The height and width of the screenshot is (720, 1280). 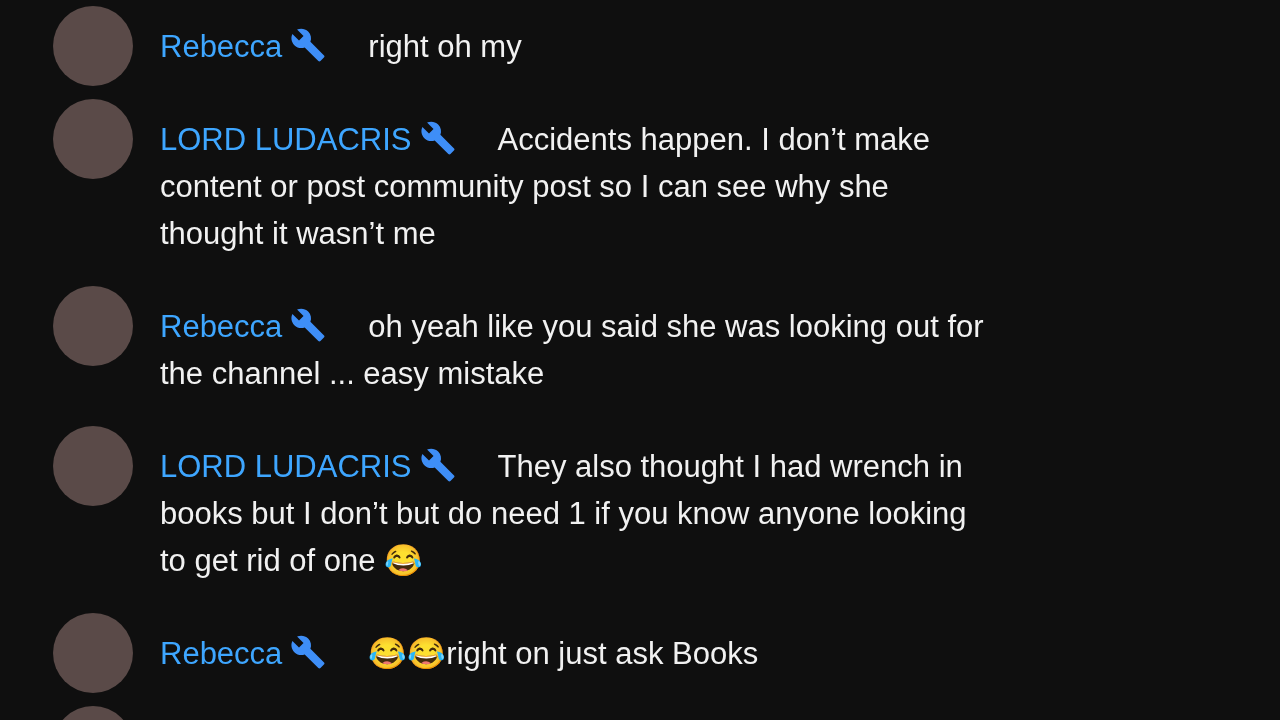 What do you see at coordinates (563, 513) in the screenshot?
I see `message-text: books but I don’t but do need 1 if you know anyone looking` at bounding box center [563, 513].